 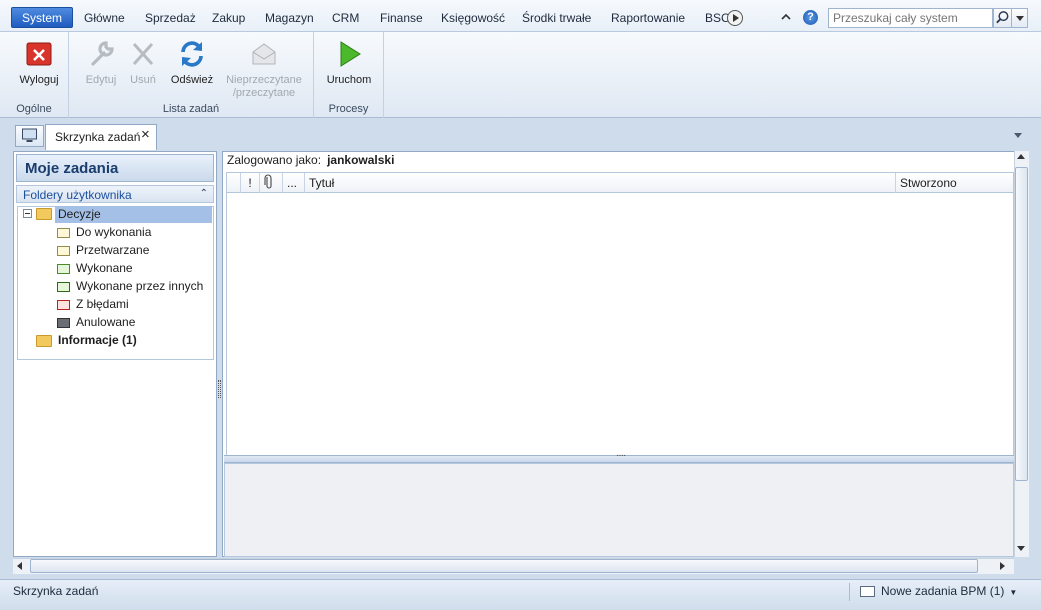 What do you see at coordinates (19, 566) in the screenshot?
I see `scroll-left-icon` at bounding box center [19, 566].